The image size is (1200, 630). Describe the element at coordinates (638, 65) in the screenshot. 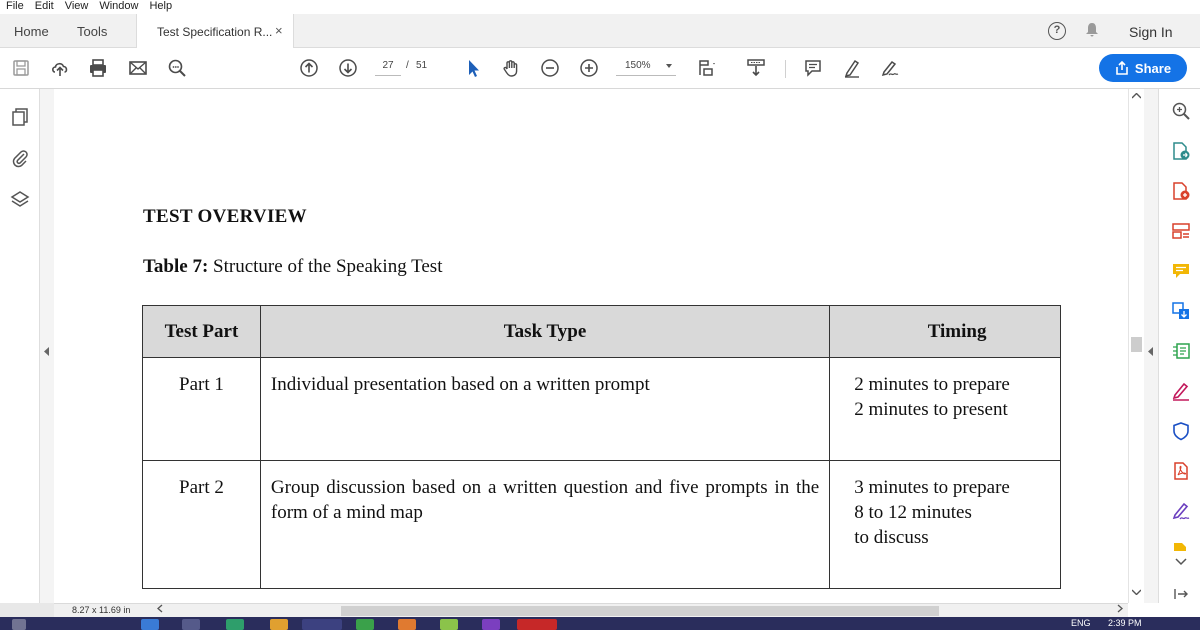

I see `zoom-level-value: 150%` at that location.